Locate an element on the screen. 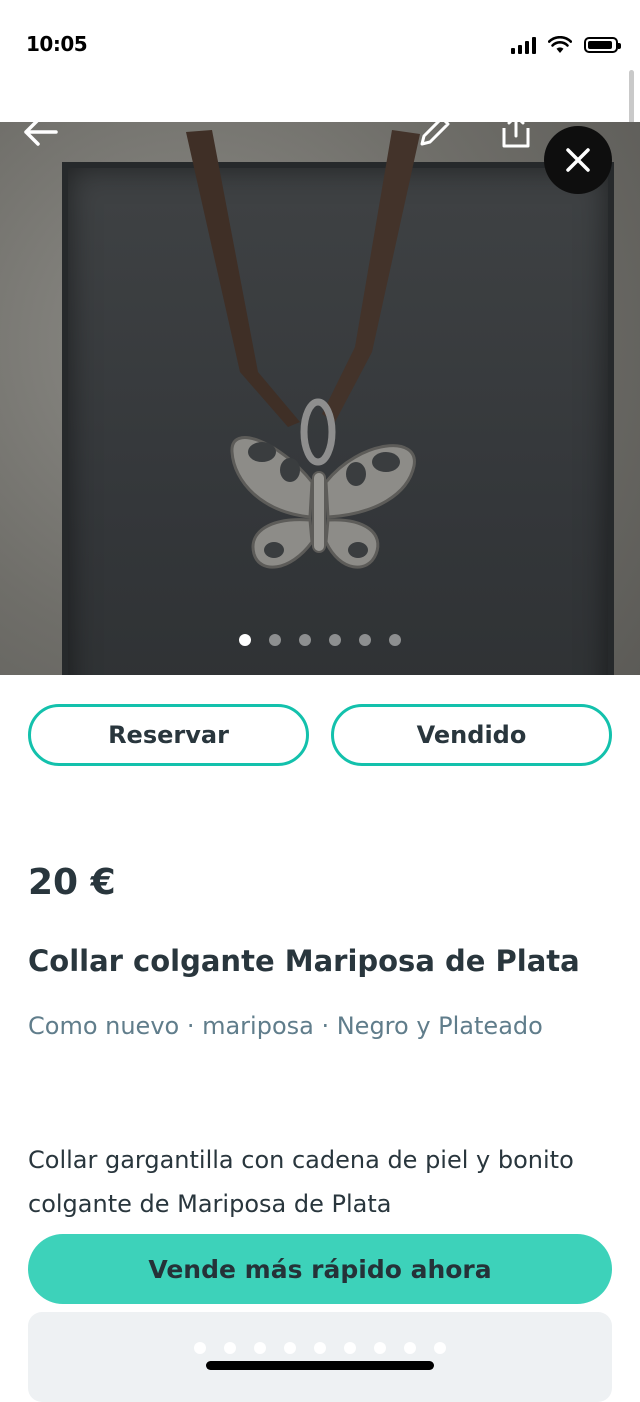  share-button is located at coordinates (516, 138).